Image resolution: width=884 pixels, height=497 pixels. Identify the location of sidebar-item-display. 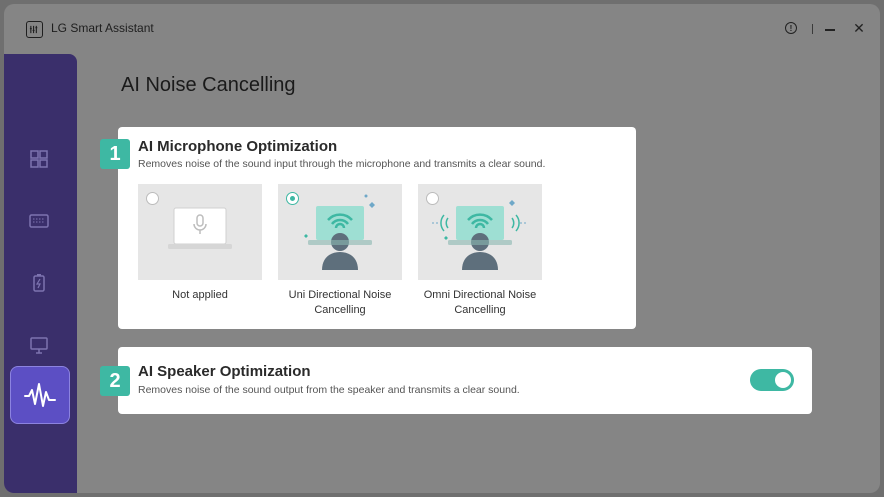
(39, 345).